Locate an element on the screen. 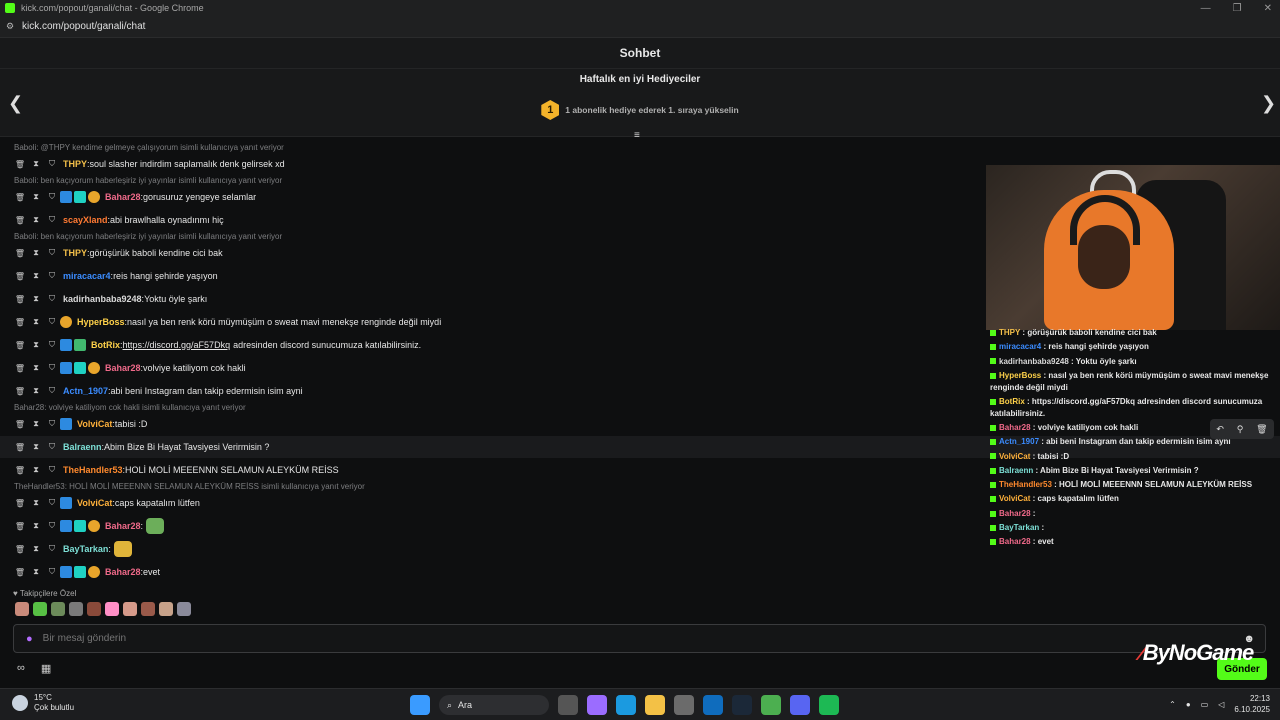  minimize-icon: — is located at coordinates (1206, 8).